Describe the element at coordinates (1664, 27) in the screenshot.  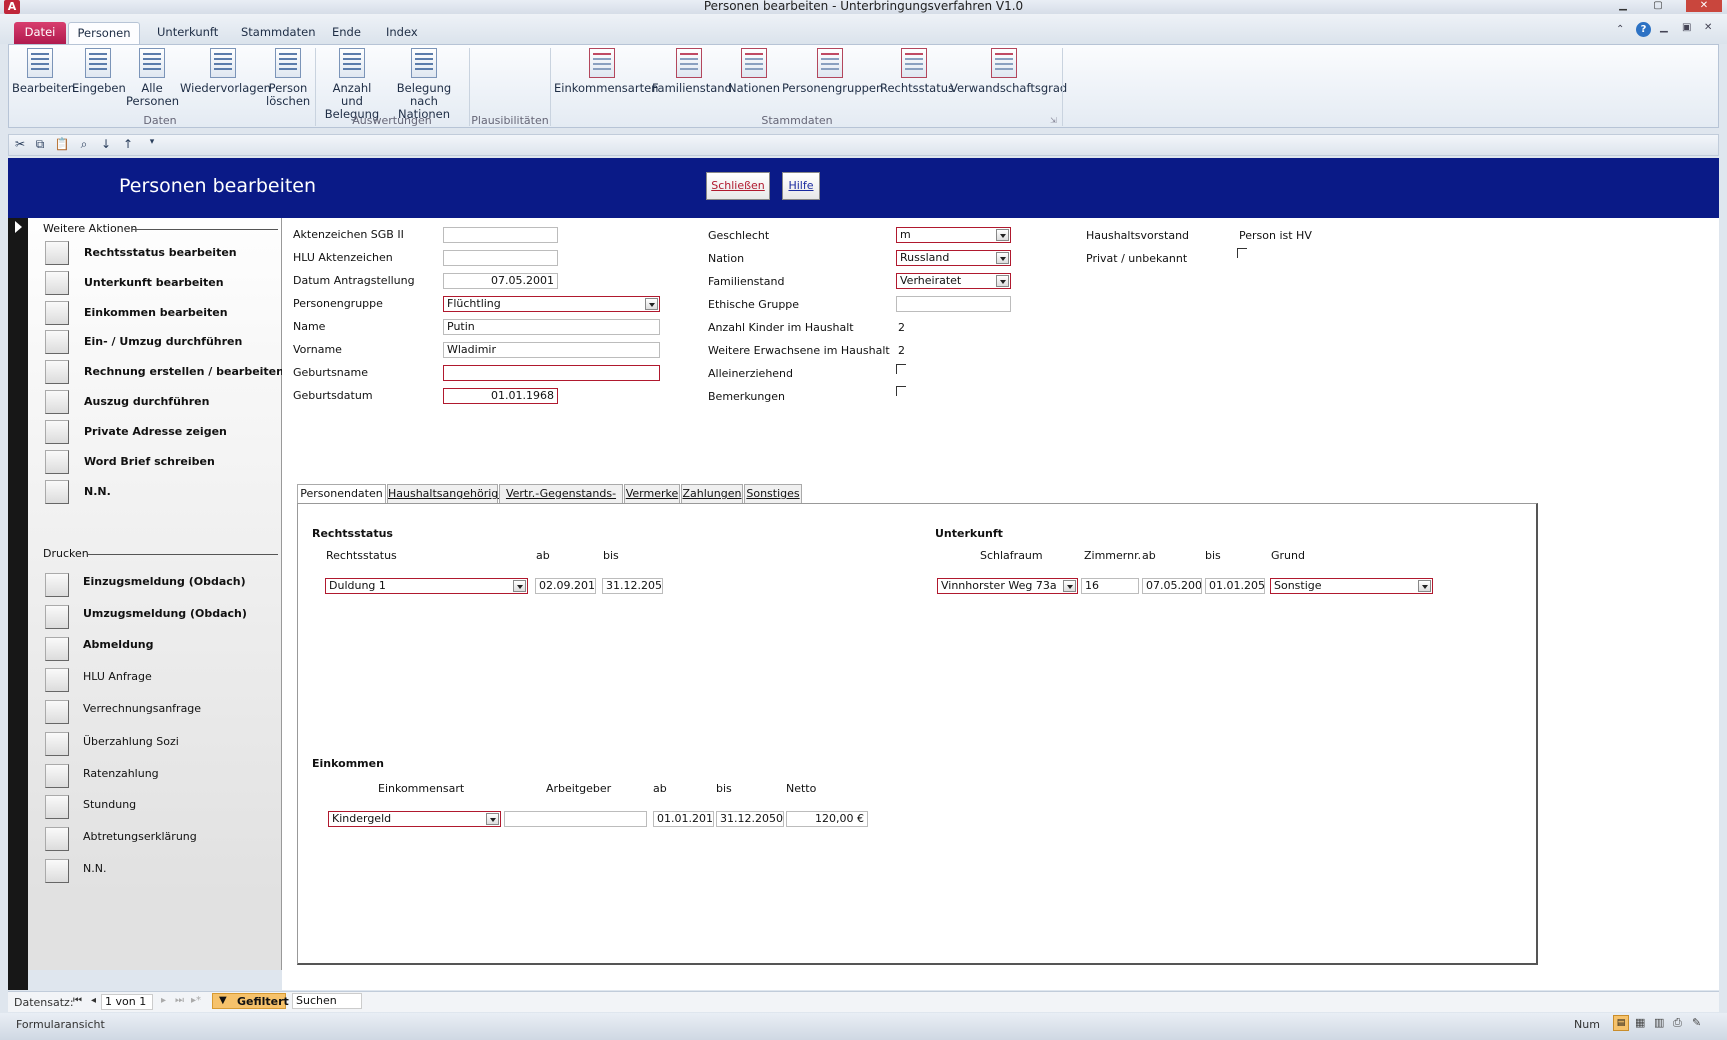
I see `doc-minimize-icon: ▁` at that location.